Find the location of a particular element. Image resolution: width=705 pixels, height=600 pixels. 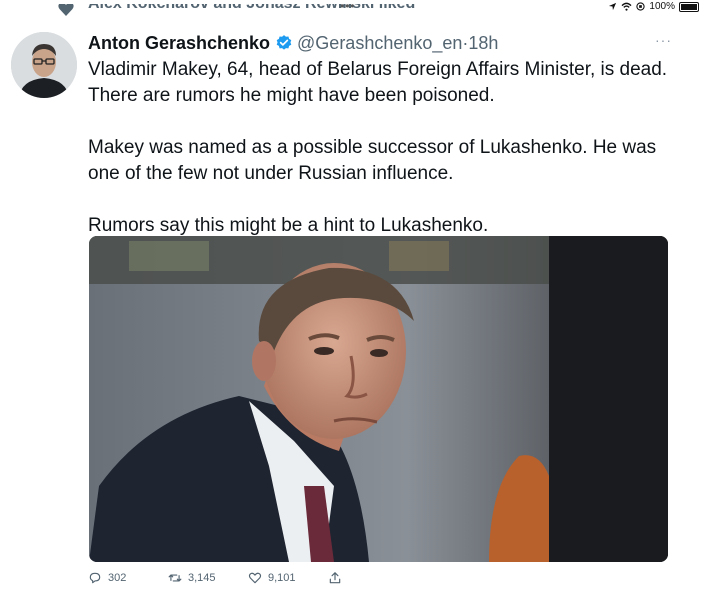

author-name: Anton Gerashchenko is located at coordinates (179, 43).